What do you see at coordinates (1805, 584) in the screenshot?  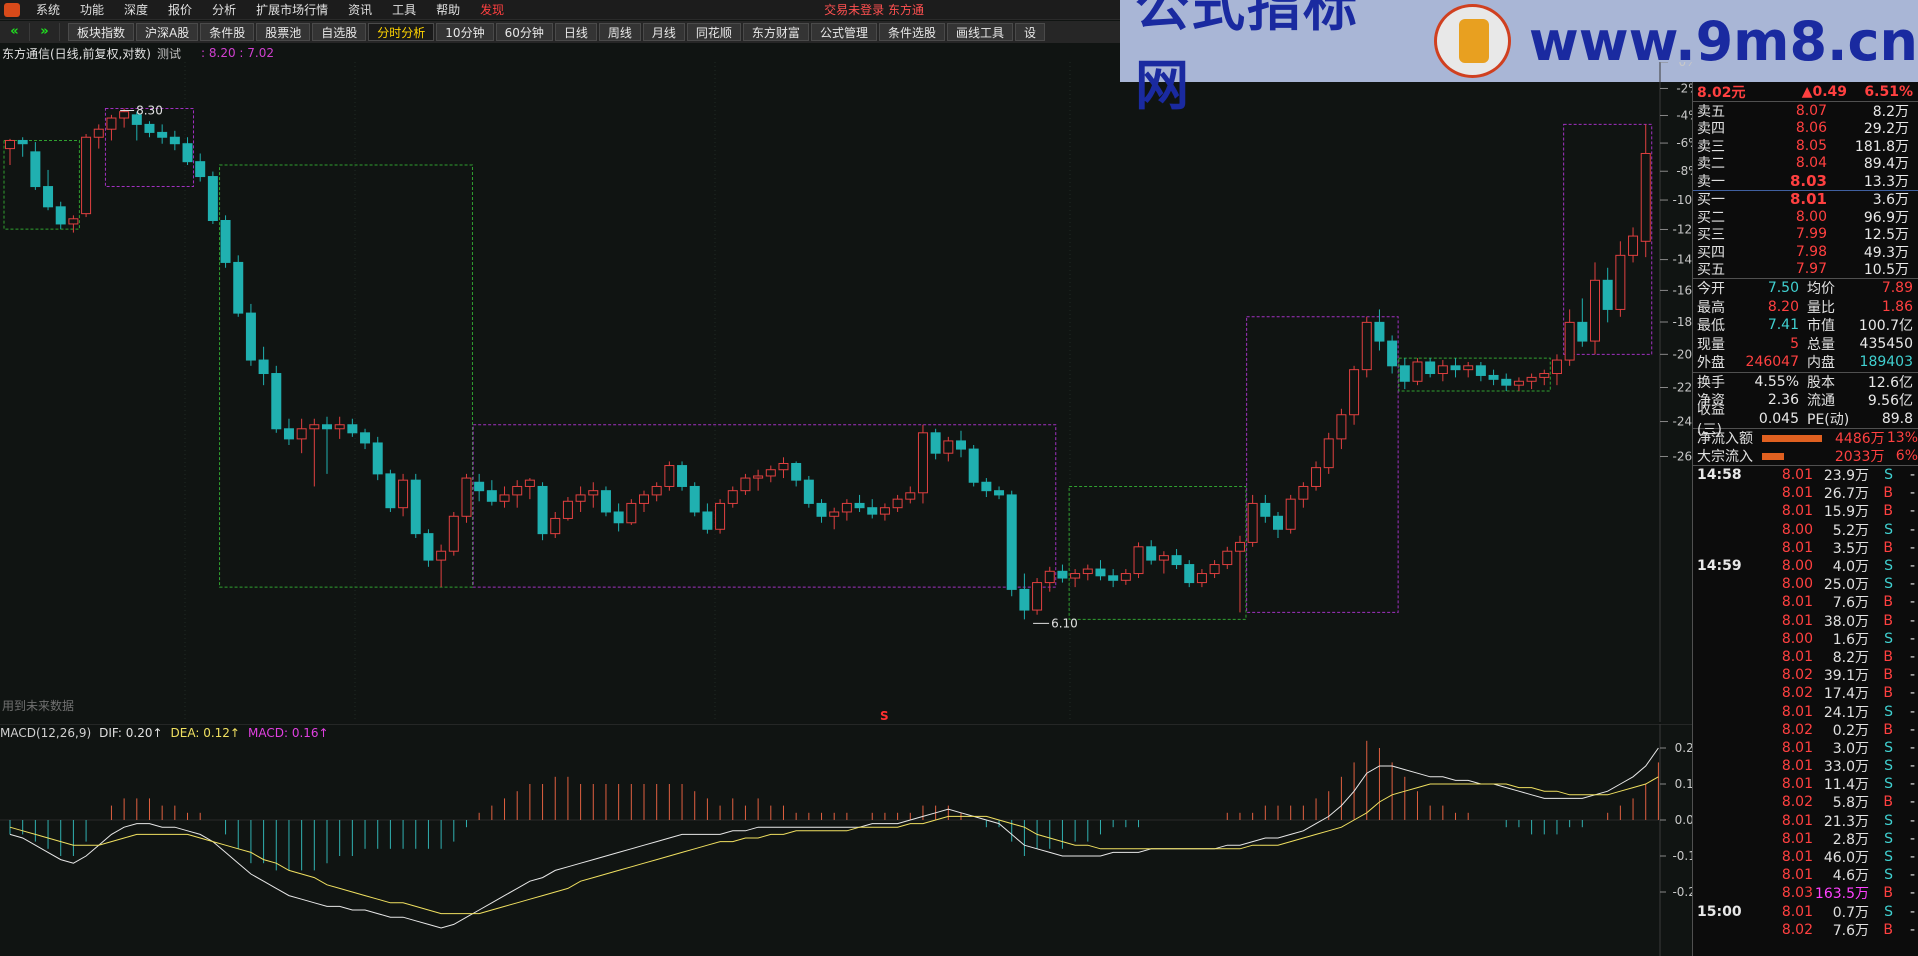 I see `tick-row: 8.00 25.0万 S -` at bounding box center [1805, 584].